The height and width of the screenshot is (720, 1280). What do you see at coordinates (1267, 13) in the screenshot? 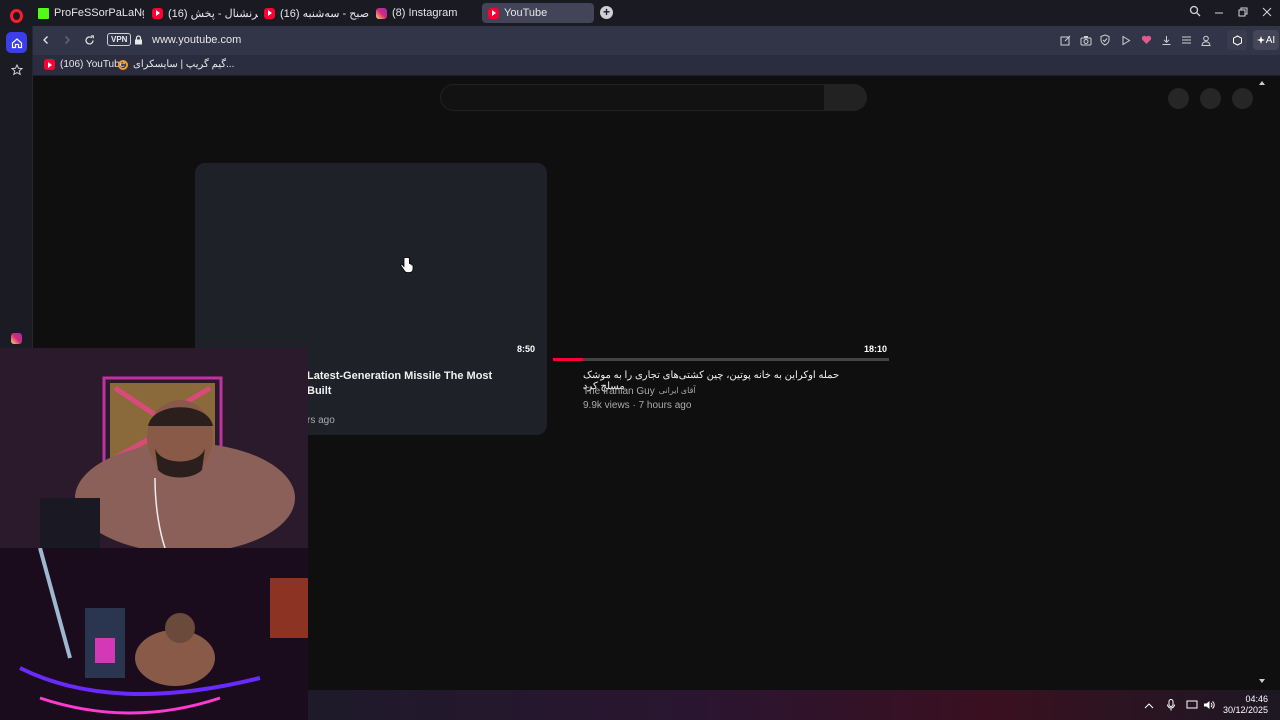
I see `close-window-icon` at bounding box center [1267, 13].